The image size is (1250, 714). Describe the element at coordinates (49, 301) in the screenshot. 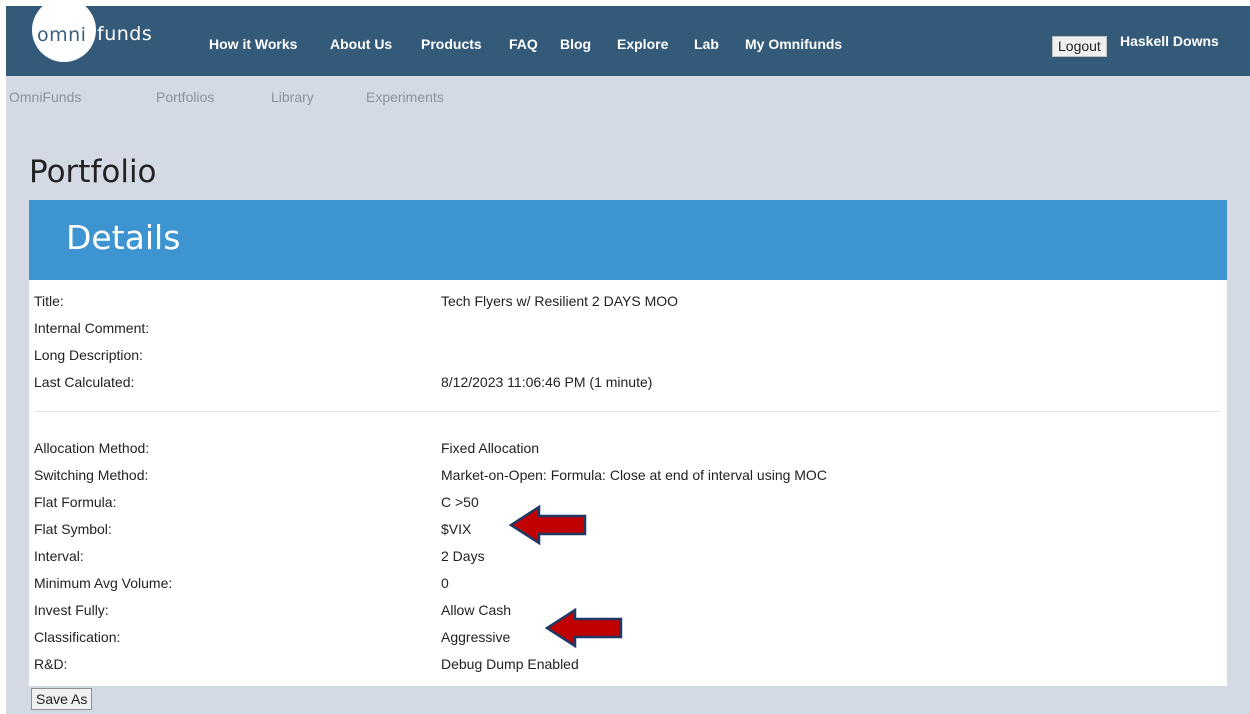

I see `detail-label: Title:` at that location.